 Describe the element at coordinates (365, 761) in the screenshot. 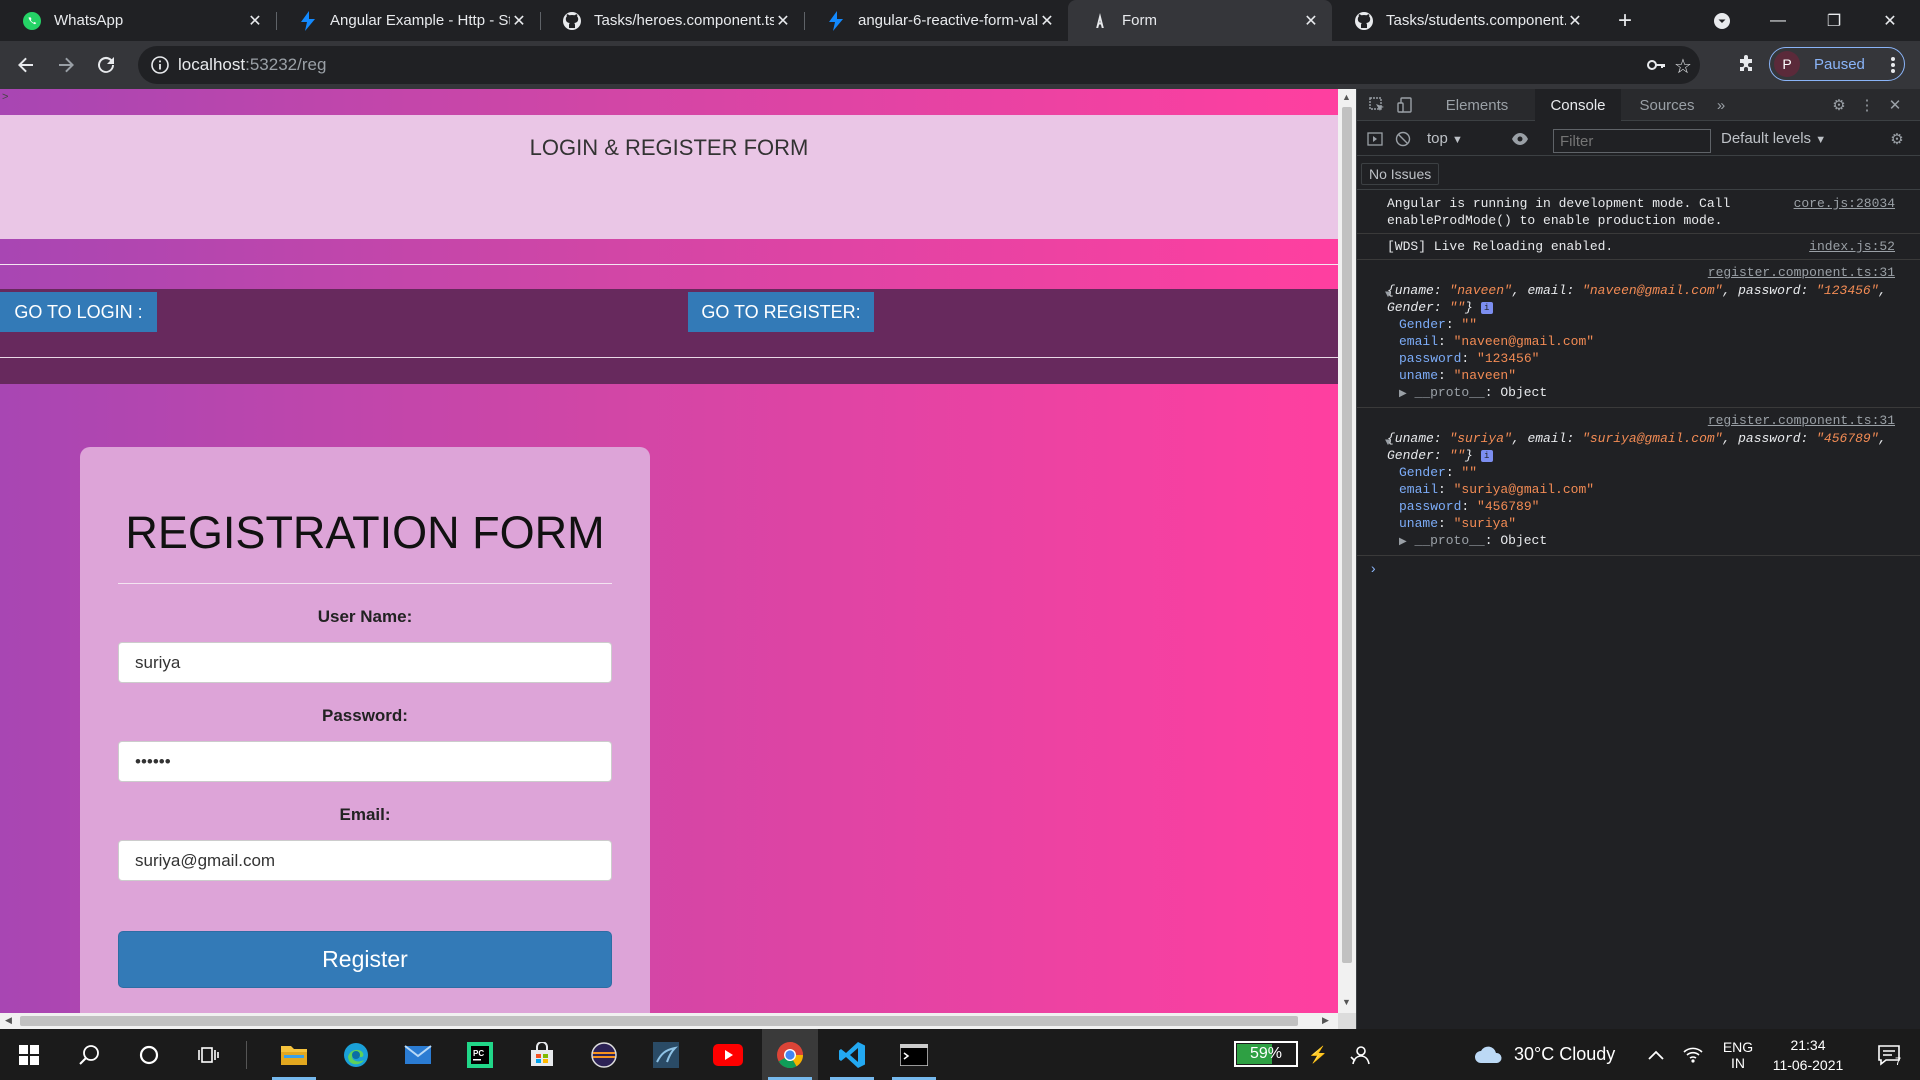

I see `password-input` at that location.